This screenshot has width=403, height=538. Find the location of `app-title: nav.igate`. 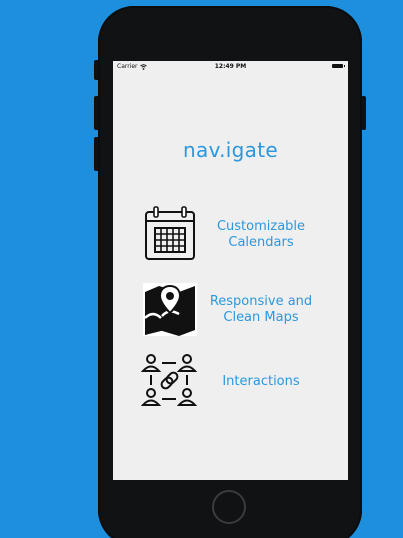

app-title: nav.igate is located at coordinates (230, 150).